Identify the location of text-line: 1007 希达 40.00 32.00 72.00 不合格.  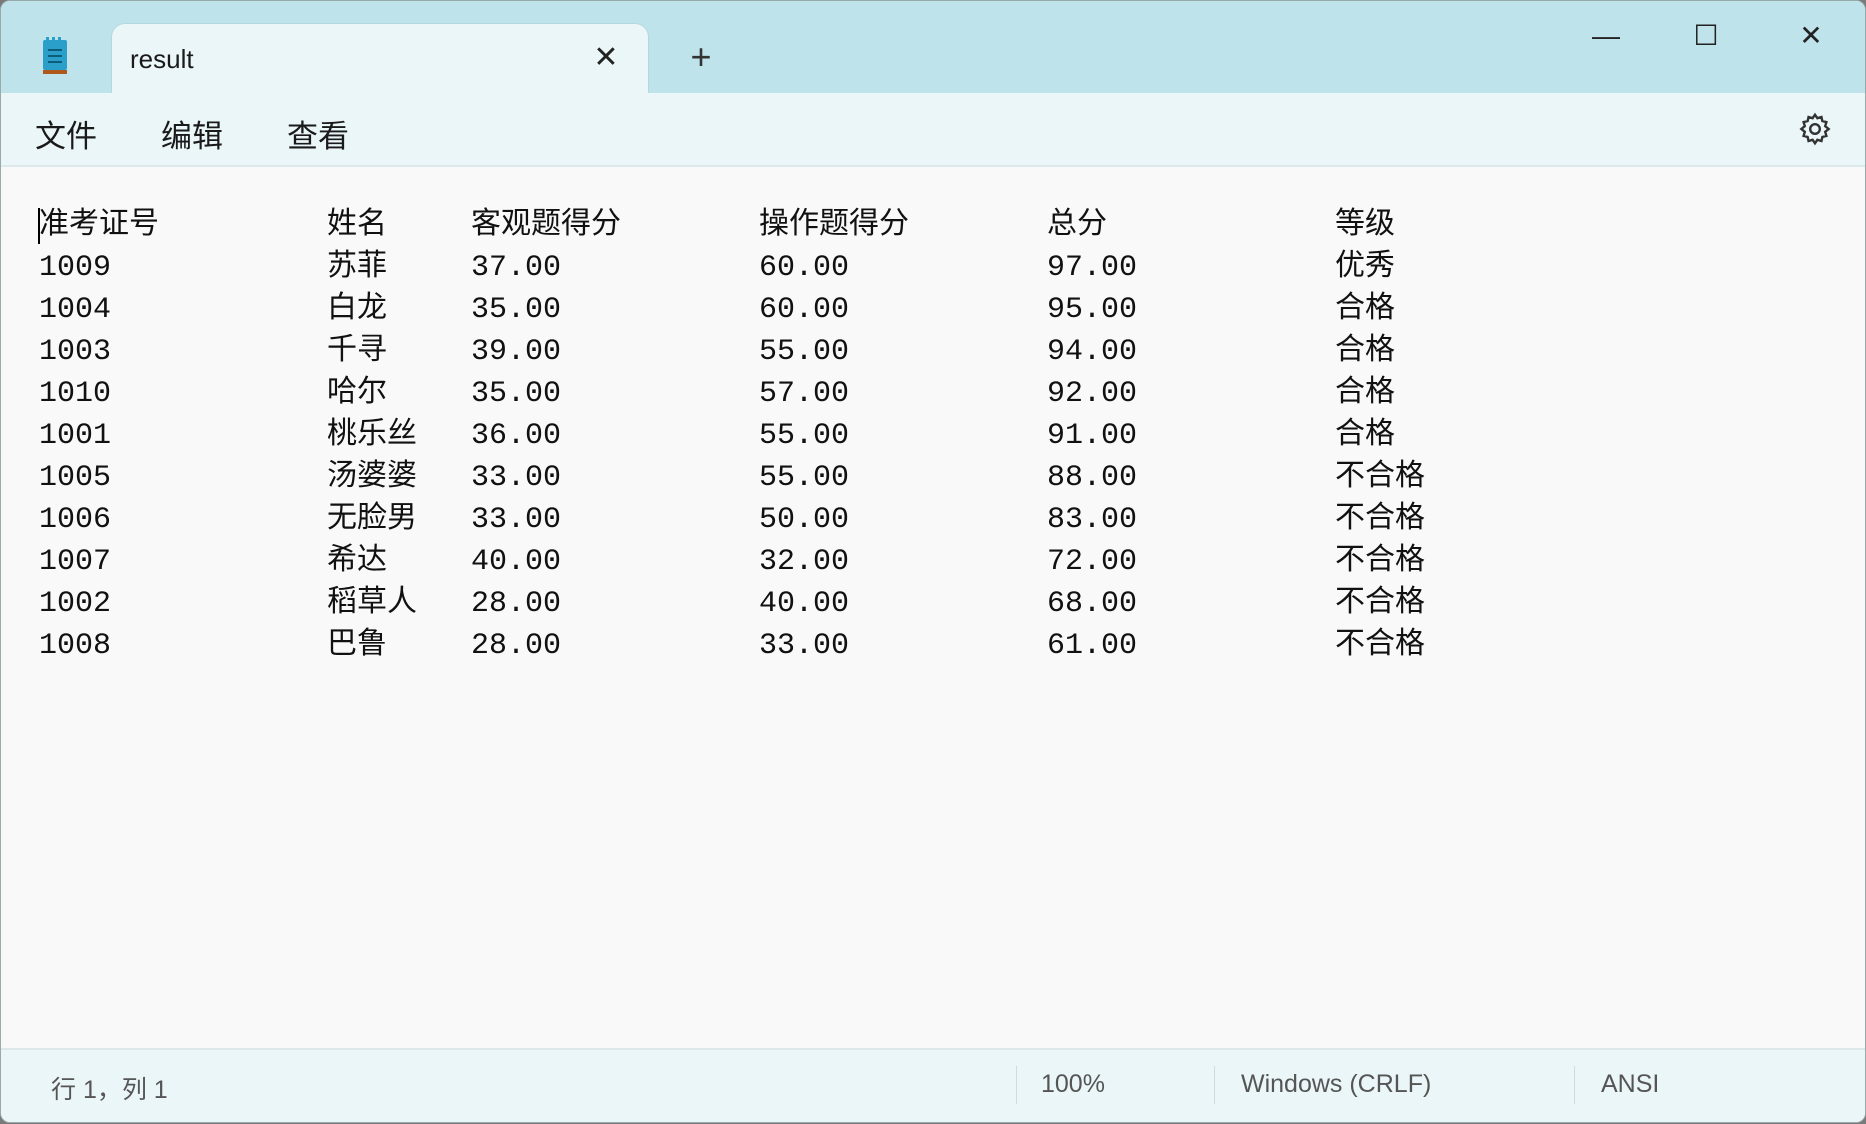
(933, 562).